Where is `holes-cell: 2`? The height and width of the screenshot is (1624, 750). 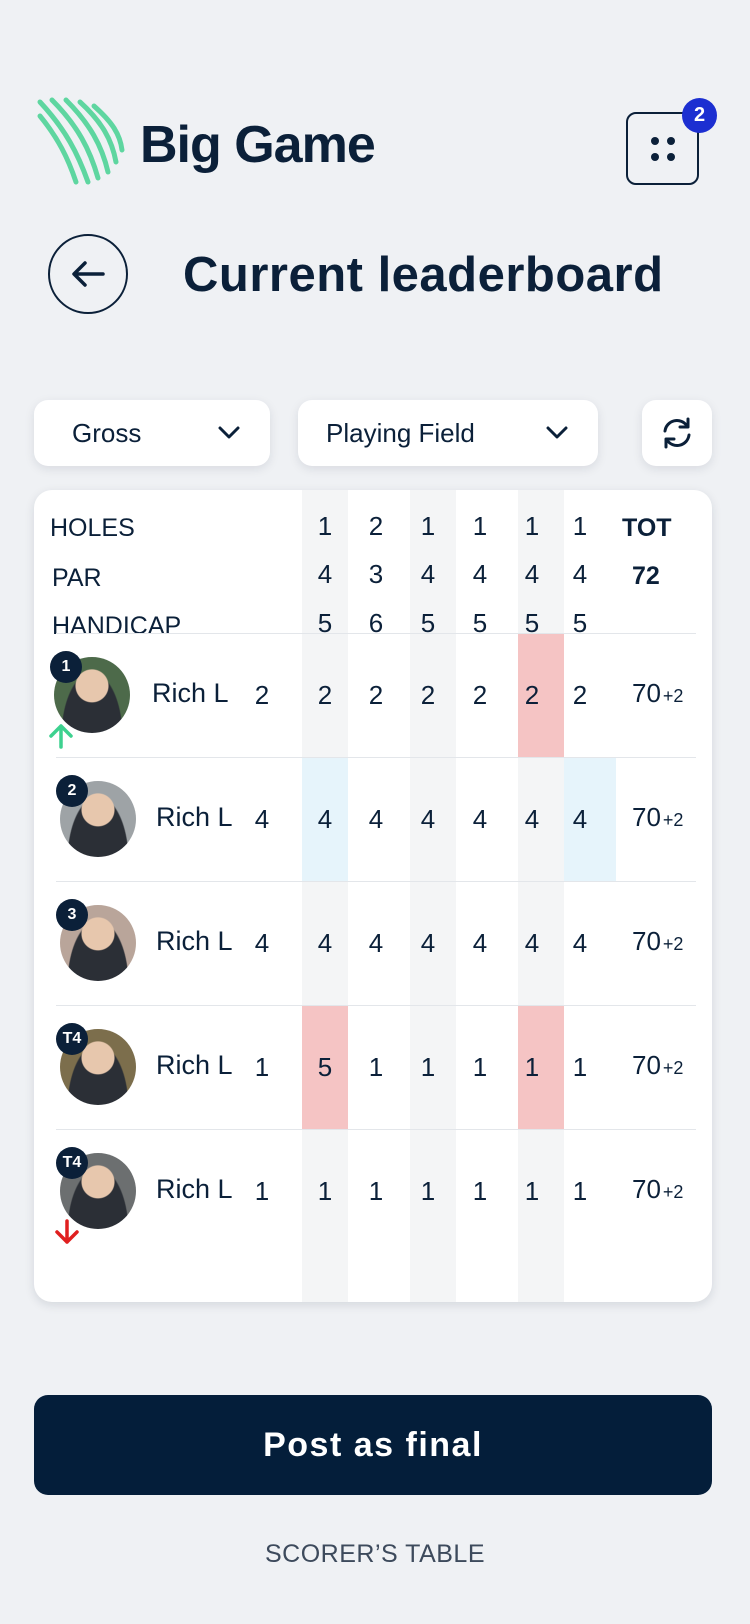 holes-cell: 2 is located at coordinates (376, 525).